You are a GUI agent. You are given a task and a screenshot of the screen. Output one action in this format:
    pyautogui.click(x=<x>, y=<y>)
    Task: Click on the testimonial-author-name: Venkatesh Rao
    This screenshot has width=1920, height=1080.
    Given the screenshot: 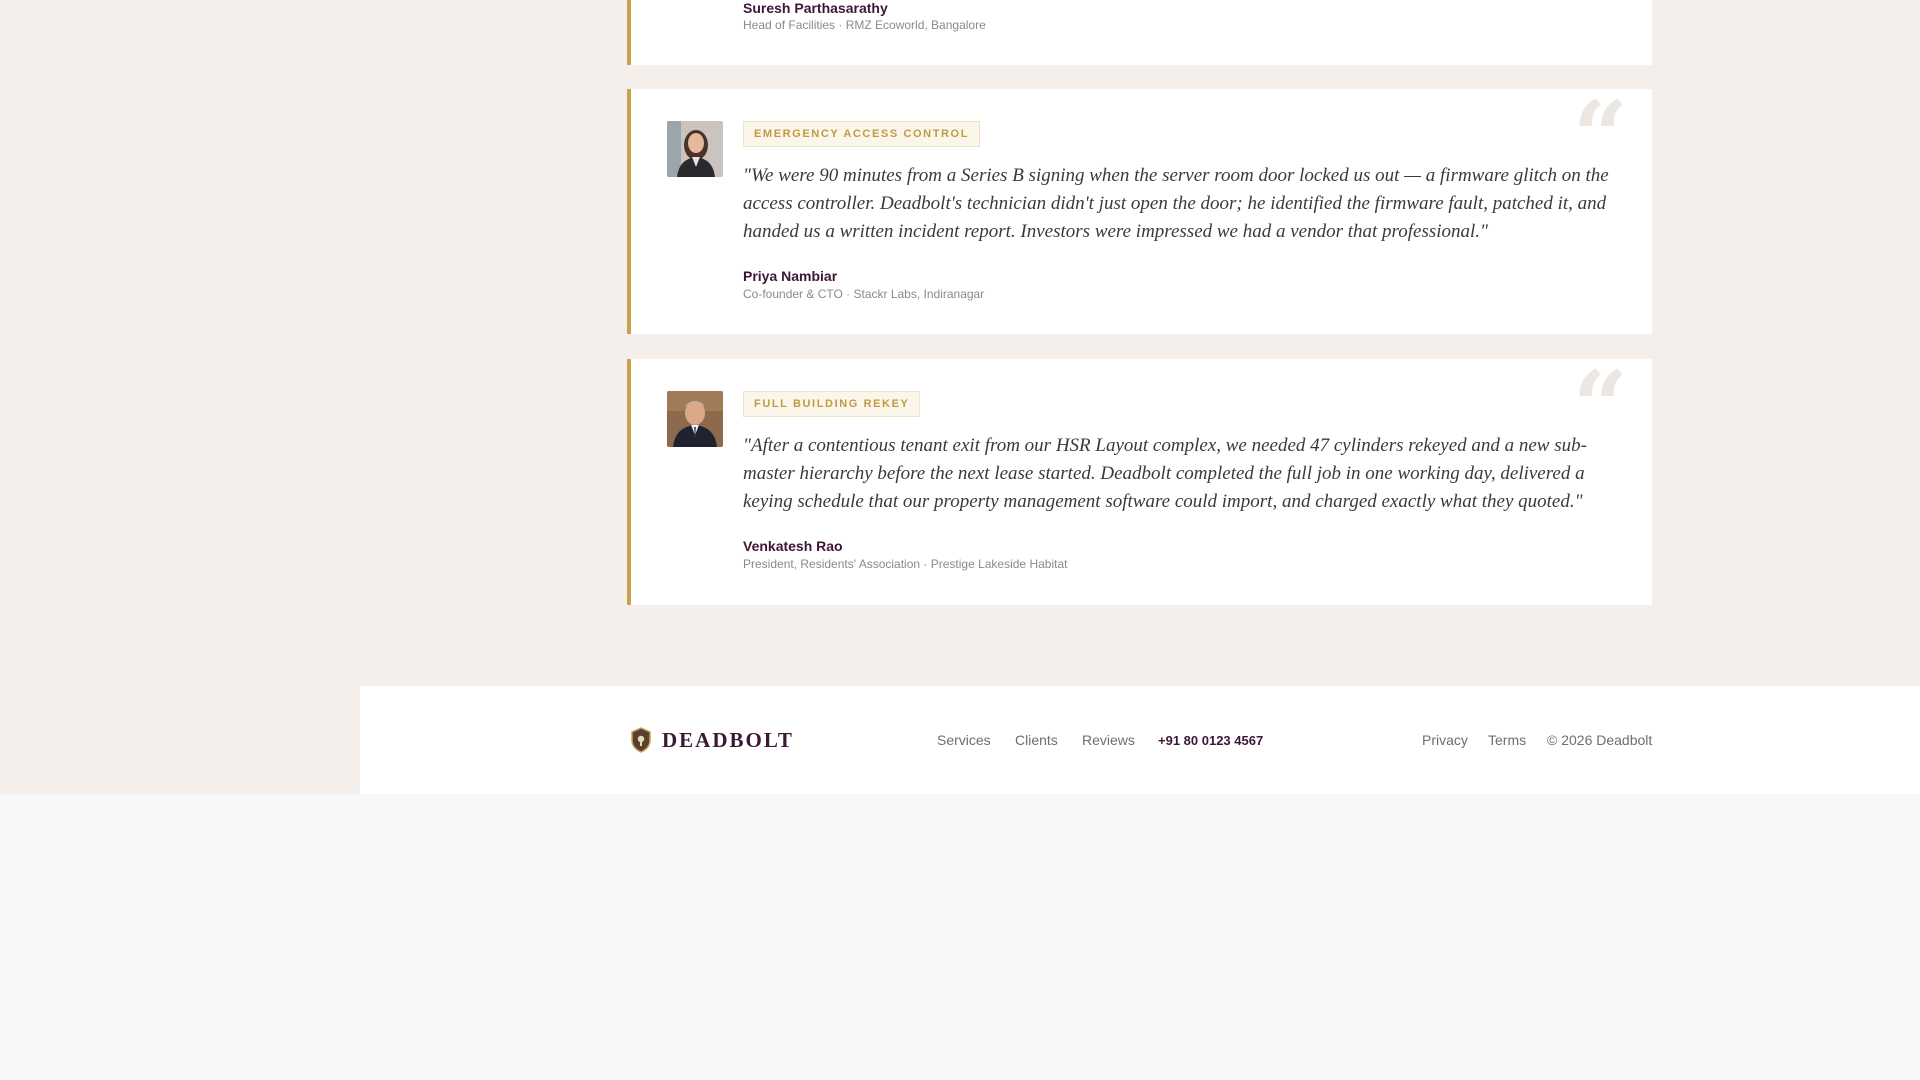 What is the action you would take?
    pyautogui.click(x=793, y=546)
    